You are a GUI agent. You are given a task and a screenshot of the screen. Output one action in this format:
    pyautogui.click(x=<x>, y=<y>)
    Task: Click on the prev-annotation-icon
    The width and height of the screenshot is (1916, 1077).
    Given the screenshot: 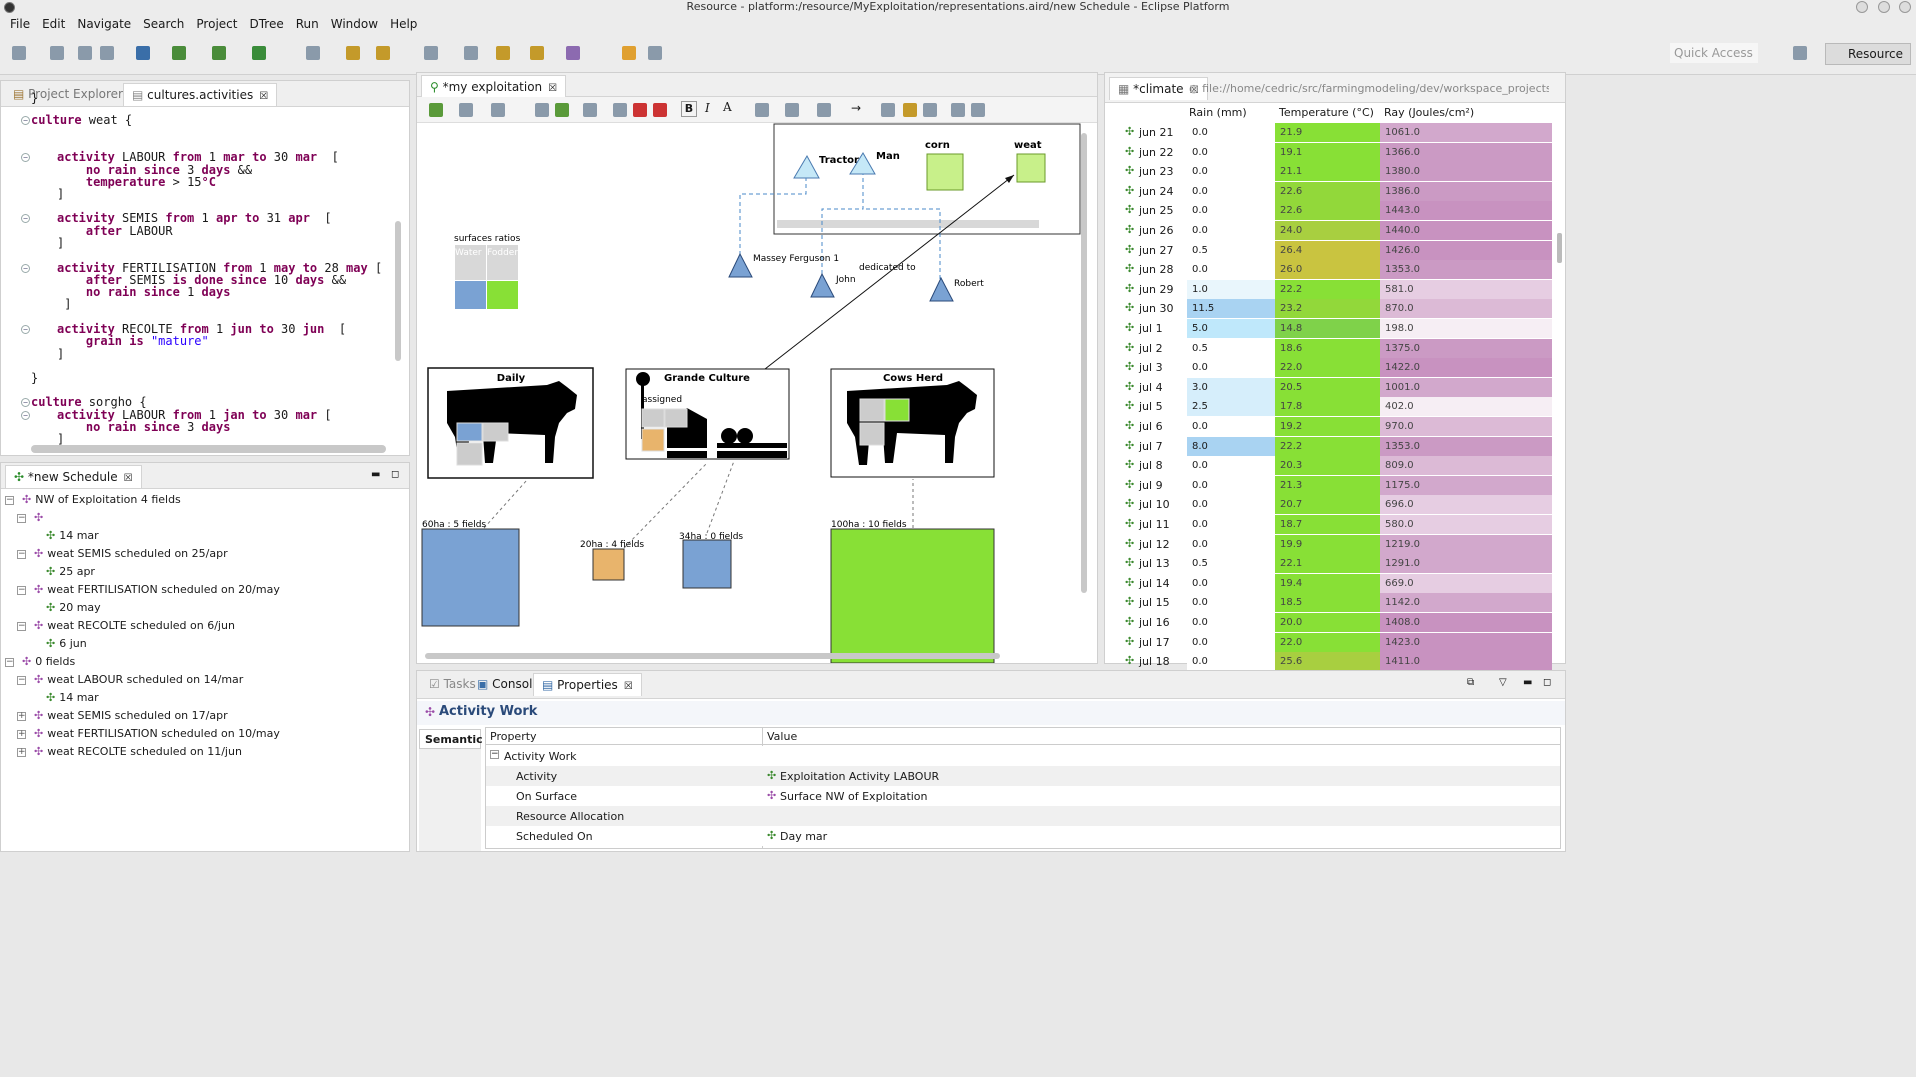 What is the action you would take?
    pyautogui.click(x=383, y=53)
    